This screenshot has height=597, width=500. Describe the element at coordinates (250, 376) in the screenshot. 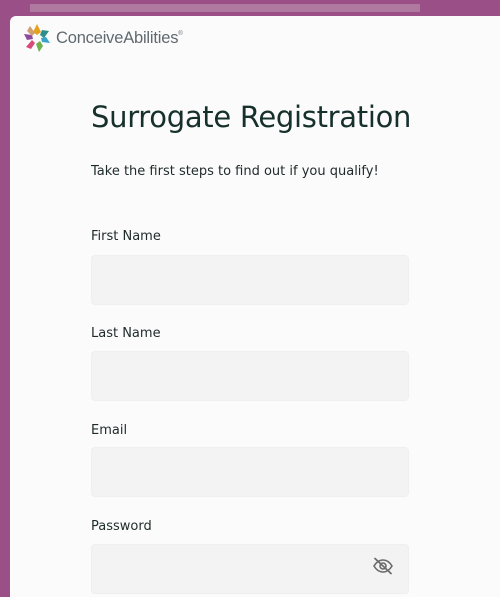

I see `last-name-field` at that location.